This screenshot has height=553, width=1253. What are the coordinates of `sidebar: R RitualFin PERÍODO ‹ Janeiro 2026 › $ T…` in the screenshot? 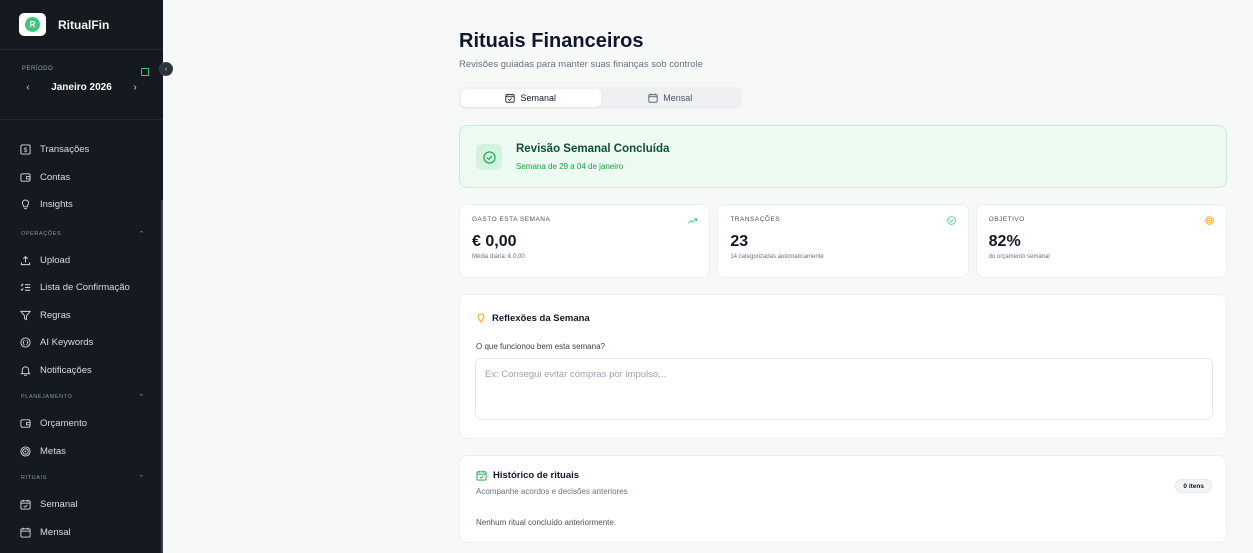 It's located at (81, 276).